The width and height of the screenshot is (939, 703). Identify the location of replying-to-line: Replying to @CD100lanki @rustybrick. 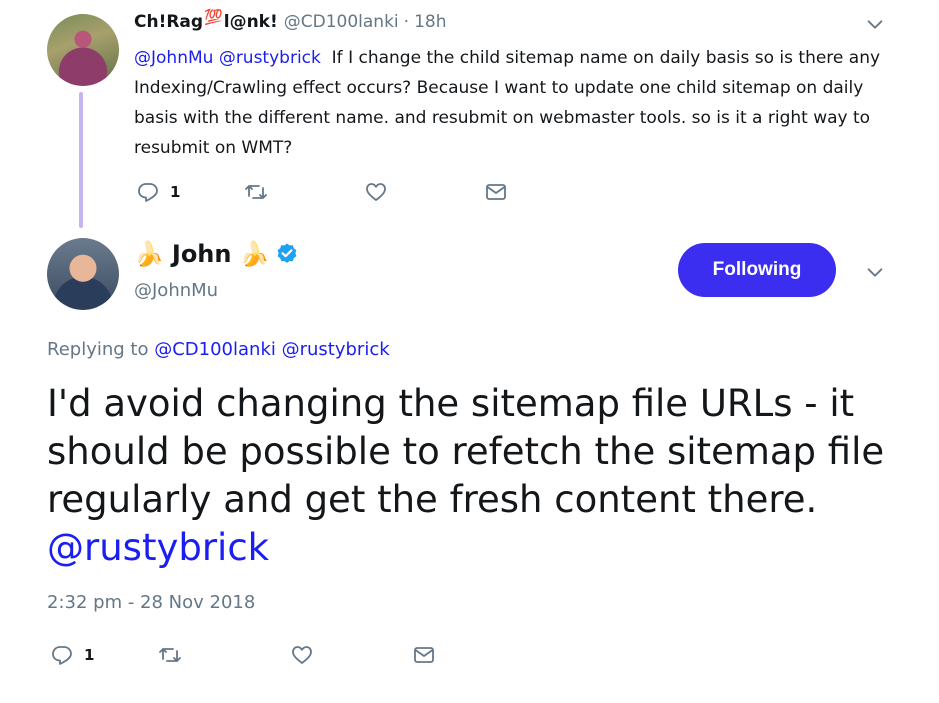
(218, 349).